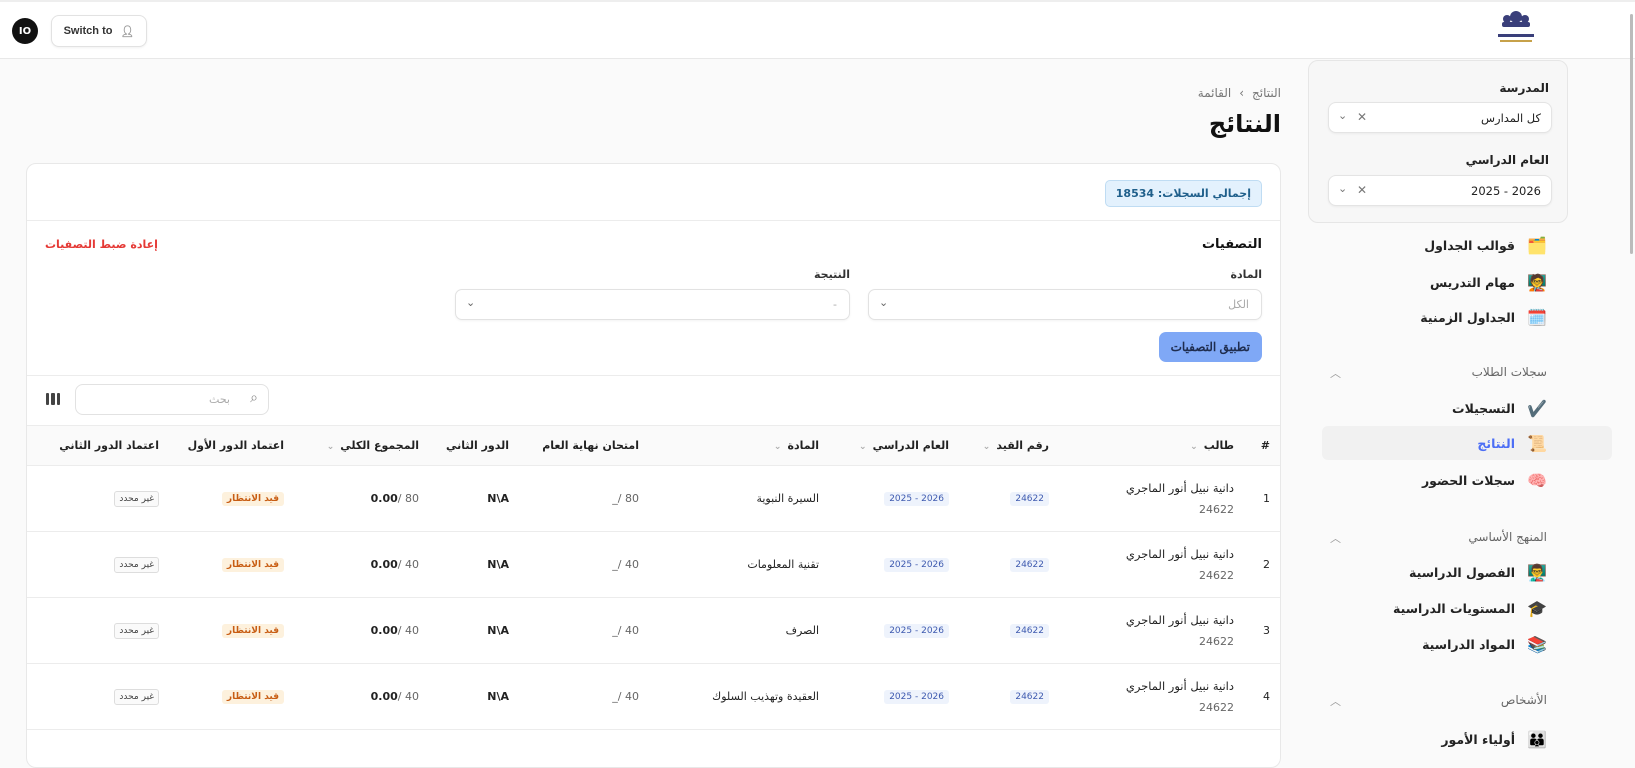 The image size is (1635, 768). Describe the element at coordinates (1507, 537) in the screenshot. I see `section-core-curriculum: المنهج الأساسي` at that location.